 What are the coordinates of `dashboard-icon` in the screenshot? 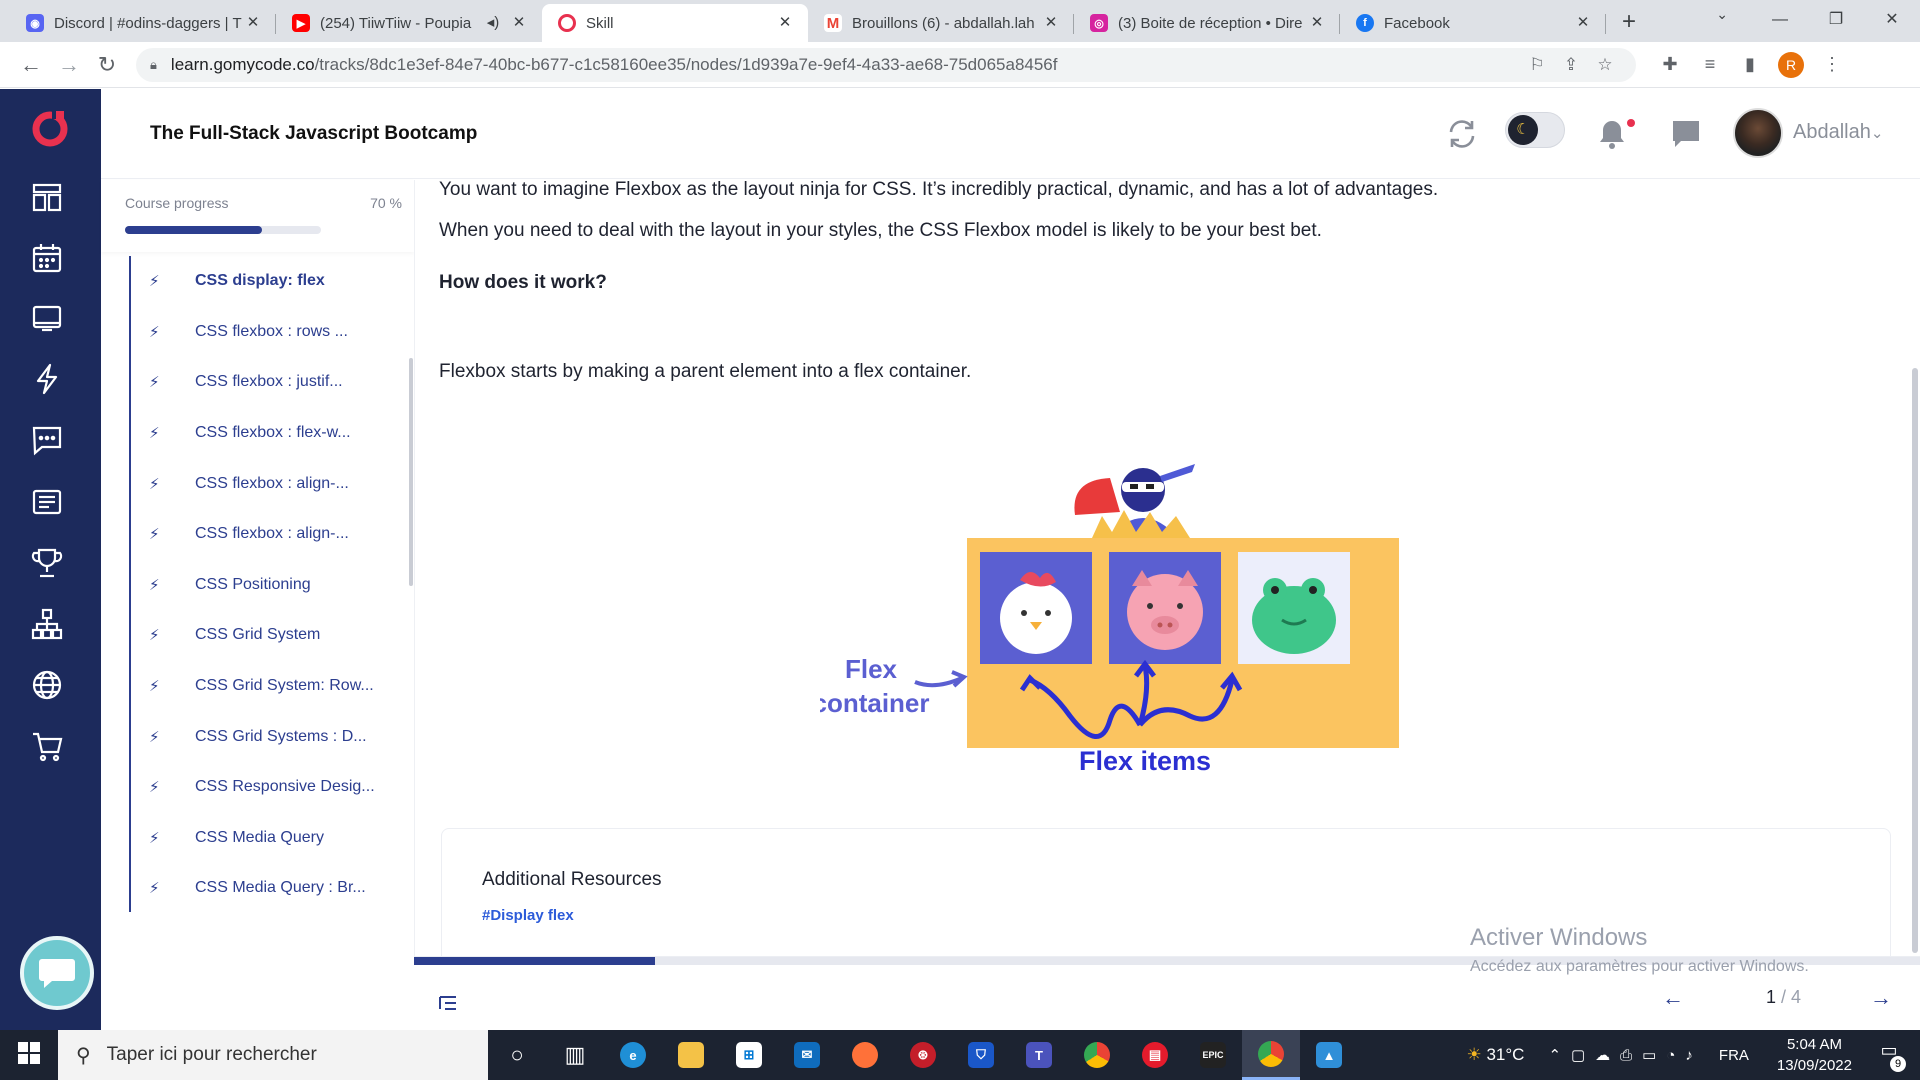 It's located at (47, 197).